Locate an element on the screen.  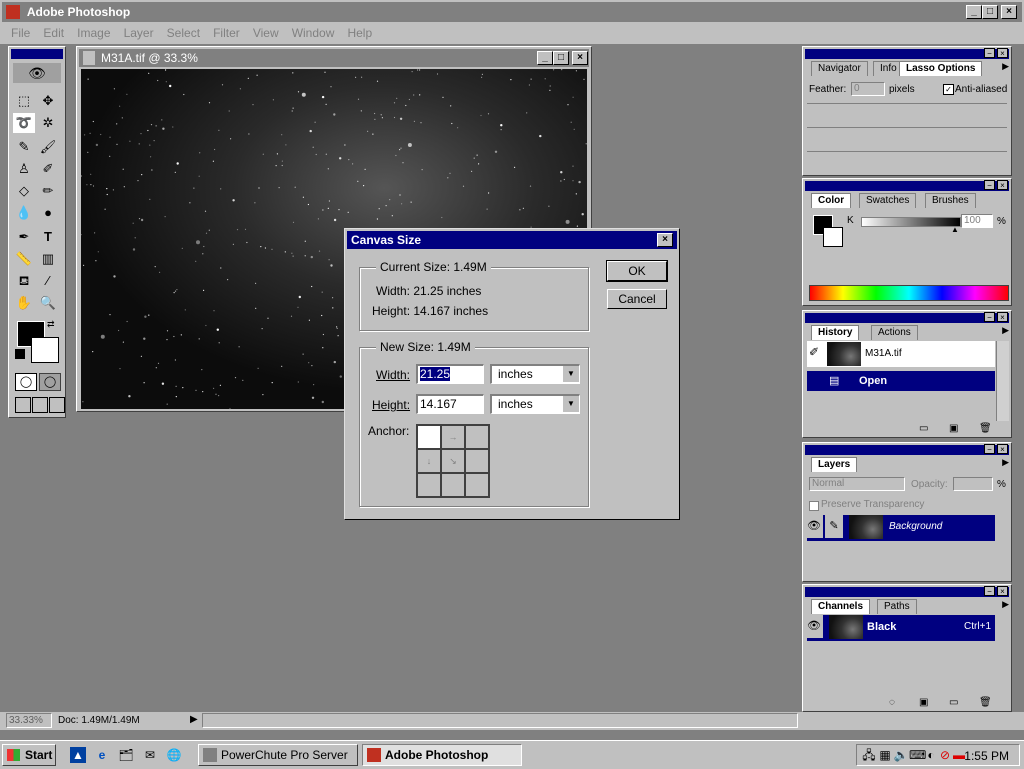
measure-tool-icon: 📏 is located at coordinates (24, 259).